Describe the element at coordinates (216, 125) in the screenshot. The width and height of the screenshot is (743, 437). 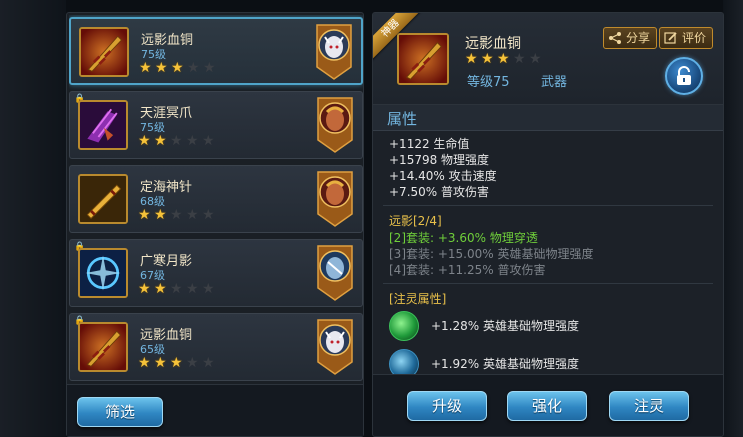
I see `equipment-item: 🔒 天涯冥爪 75级 ★ ★ ★ ★ ★` at that location.